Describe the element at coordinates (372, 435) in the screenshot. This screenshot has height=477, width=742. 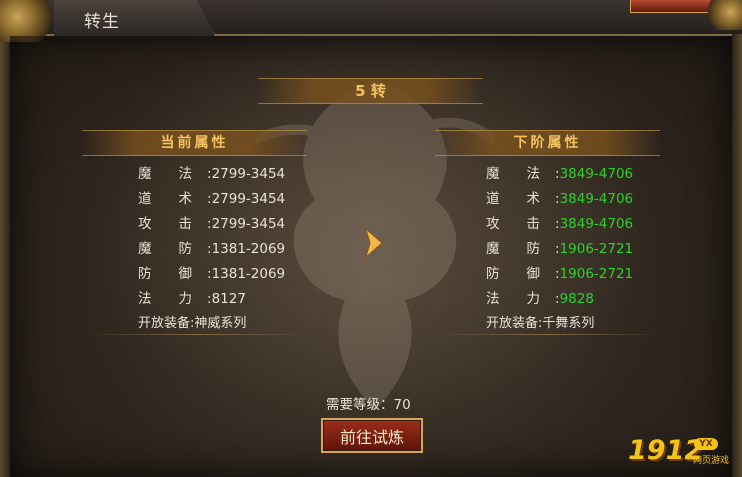
I see `go-to-trial-button: 前往试炼` at that location.